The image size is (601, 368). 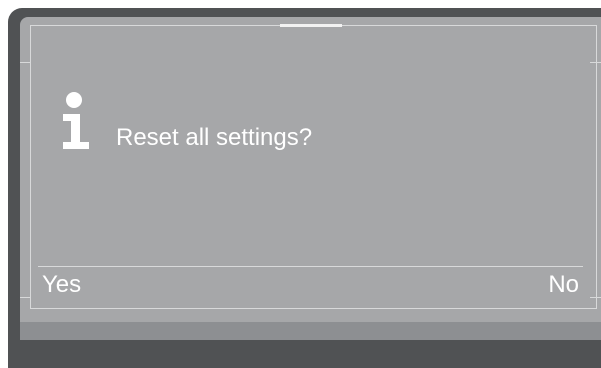 I want to click on info-icon, so click(x=76, y=120).